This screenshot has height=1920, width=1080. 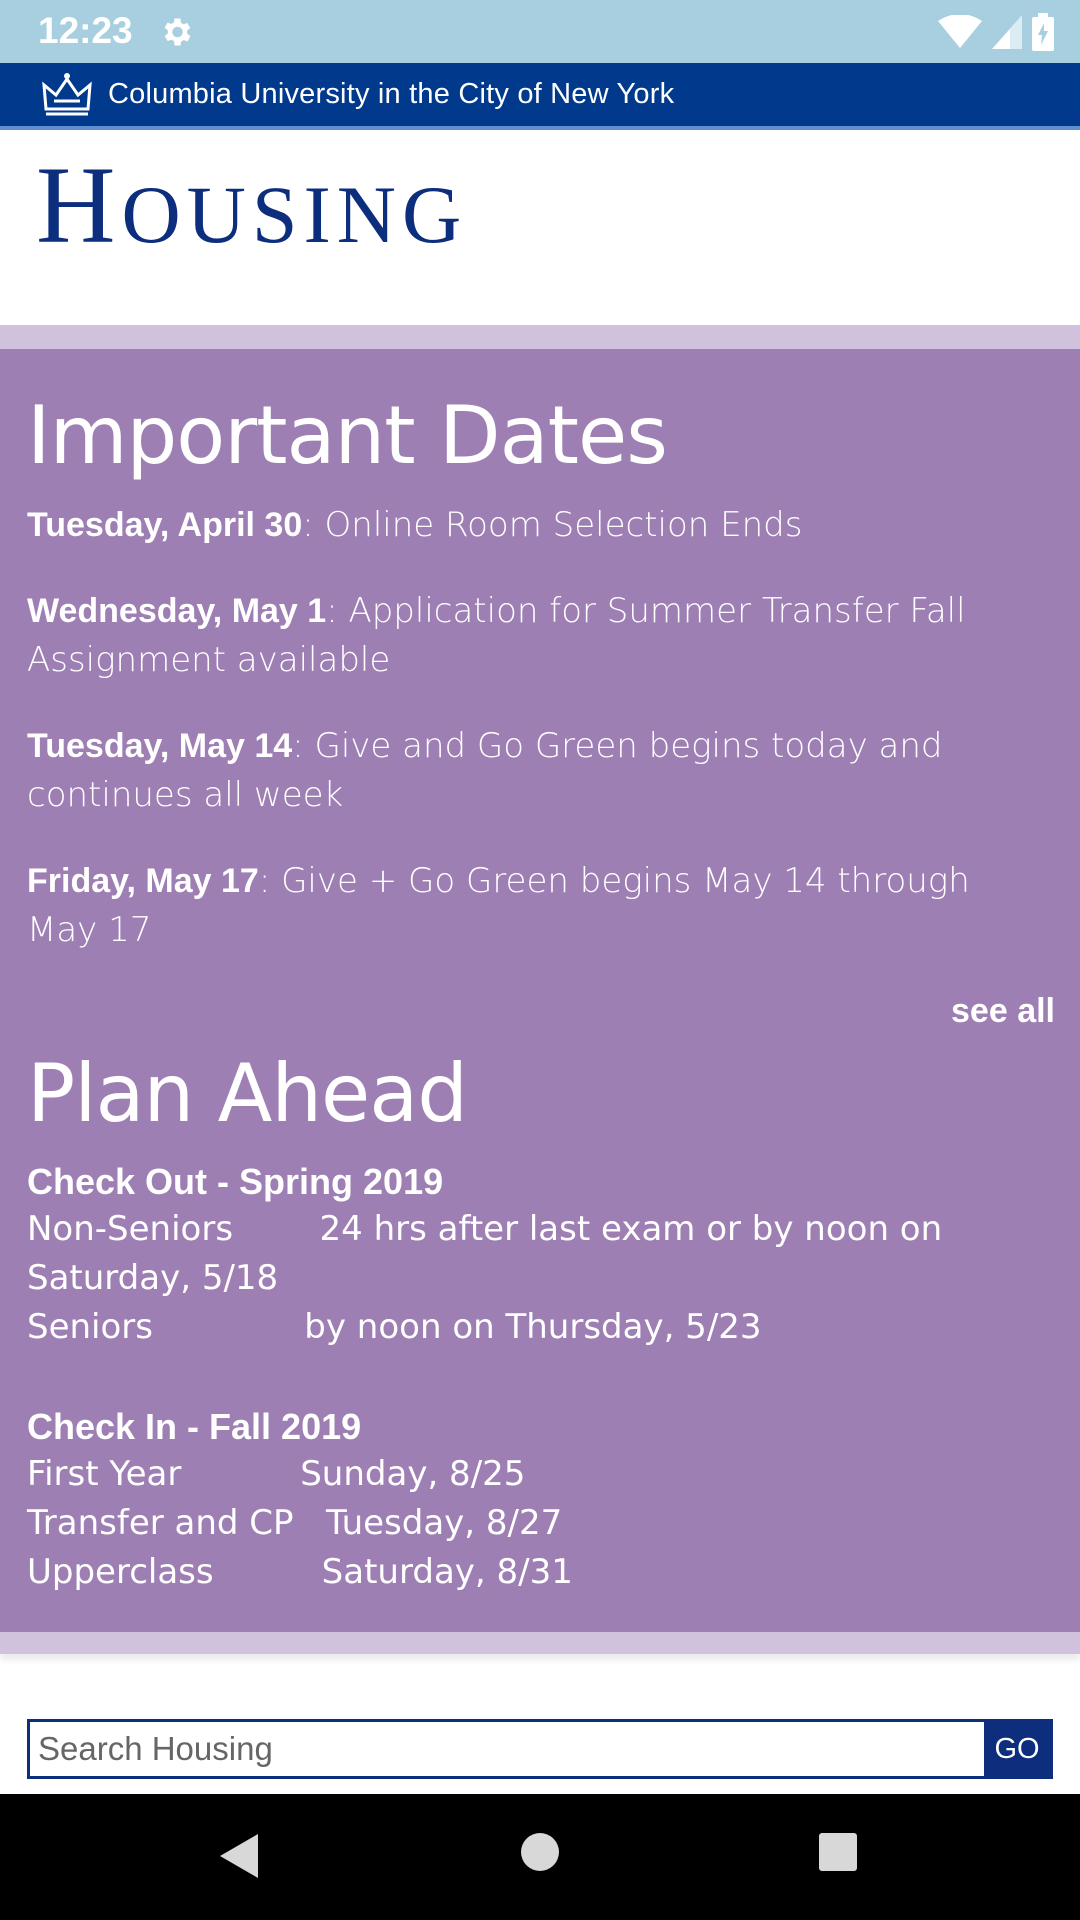 I want to click on navigation-bar, so click(x=540, y=1857).